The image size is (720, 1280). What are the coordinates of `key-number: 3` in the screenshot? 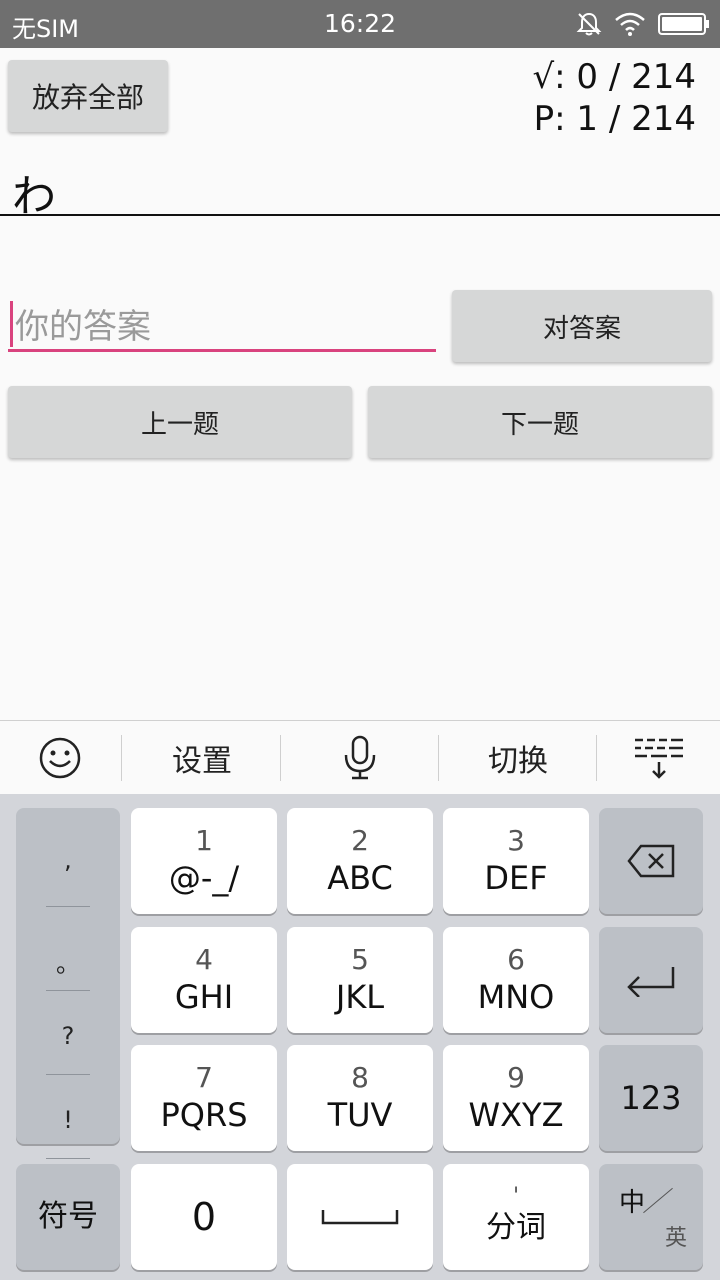 It's located at (516, 840).